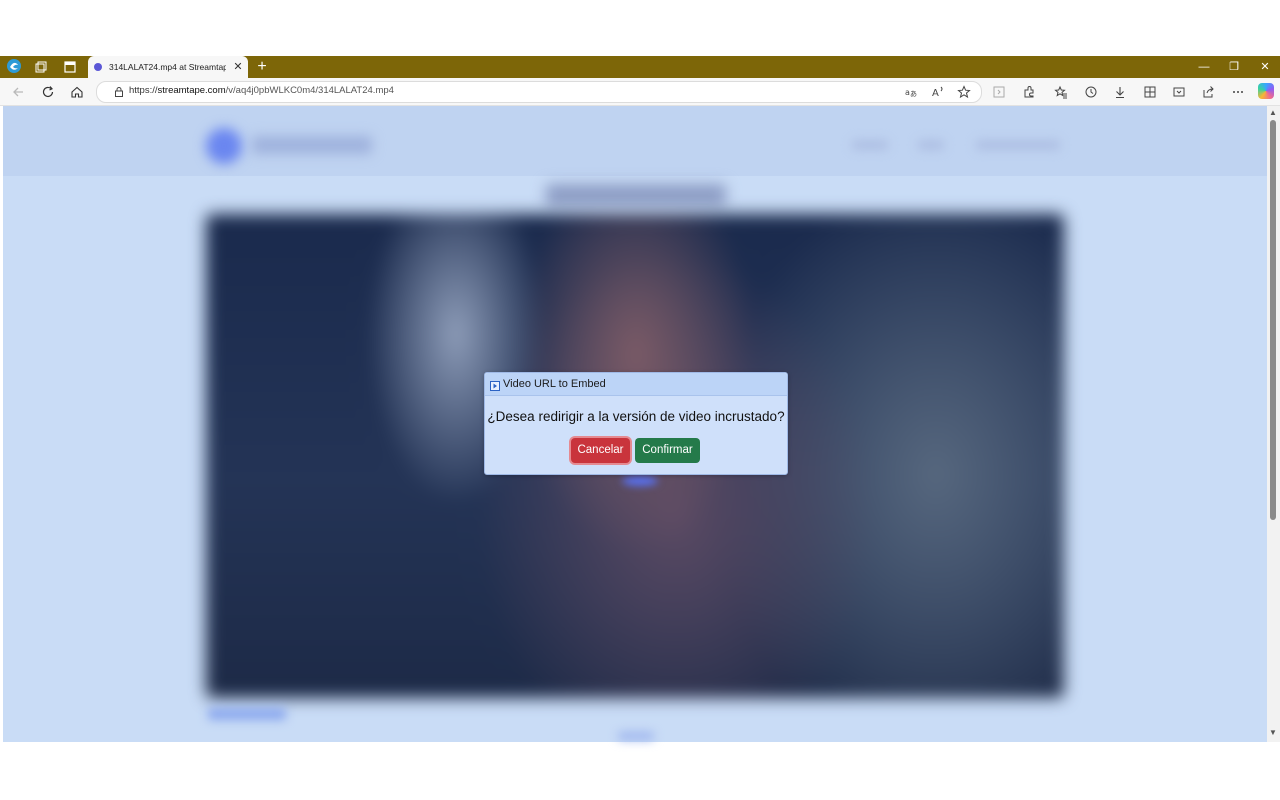  Describe the element at coordinates (554, 384) in the screenshot. I see `dialog-title: Video URL to Embed` at that location.